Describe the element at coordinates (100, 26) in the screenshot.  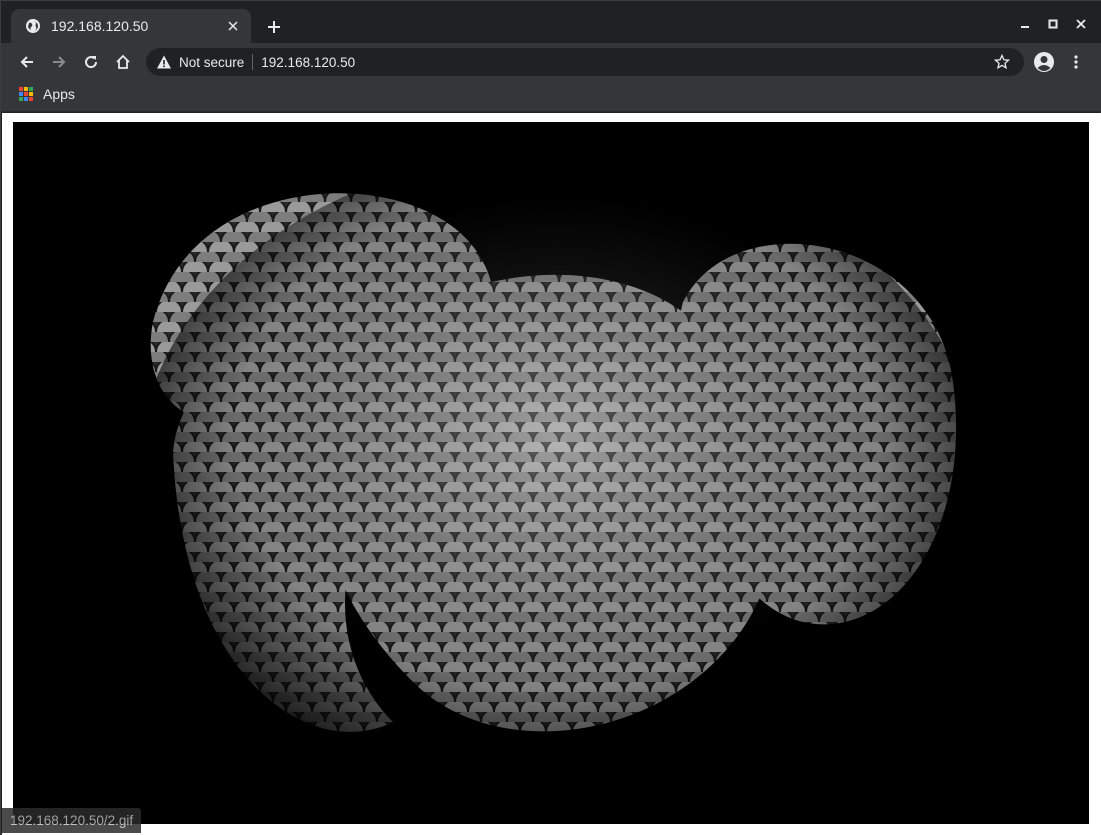
I see `tab-title: 192.168.120.50` at that location.